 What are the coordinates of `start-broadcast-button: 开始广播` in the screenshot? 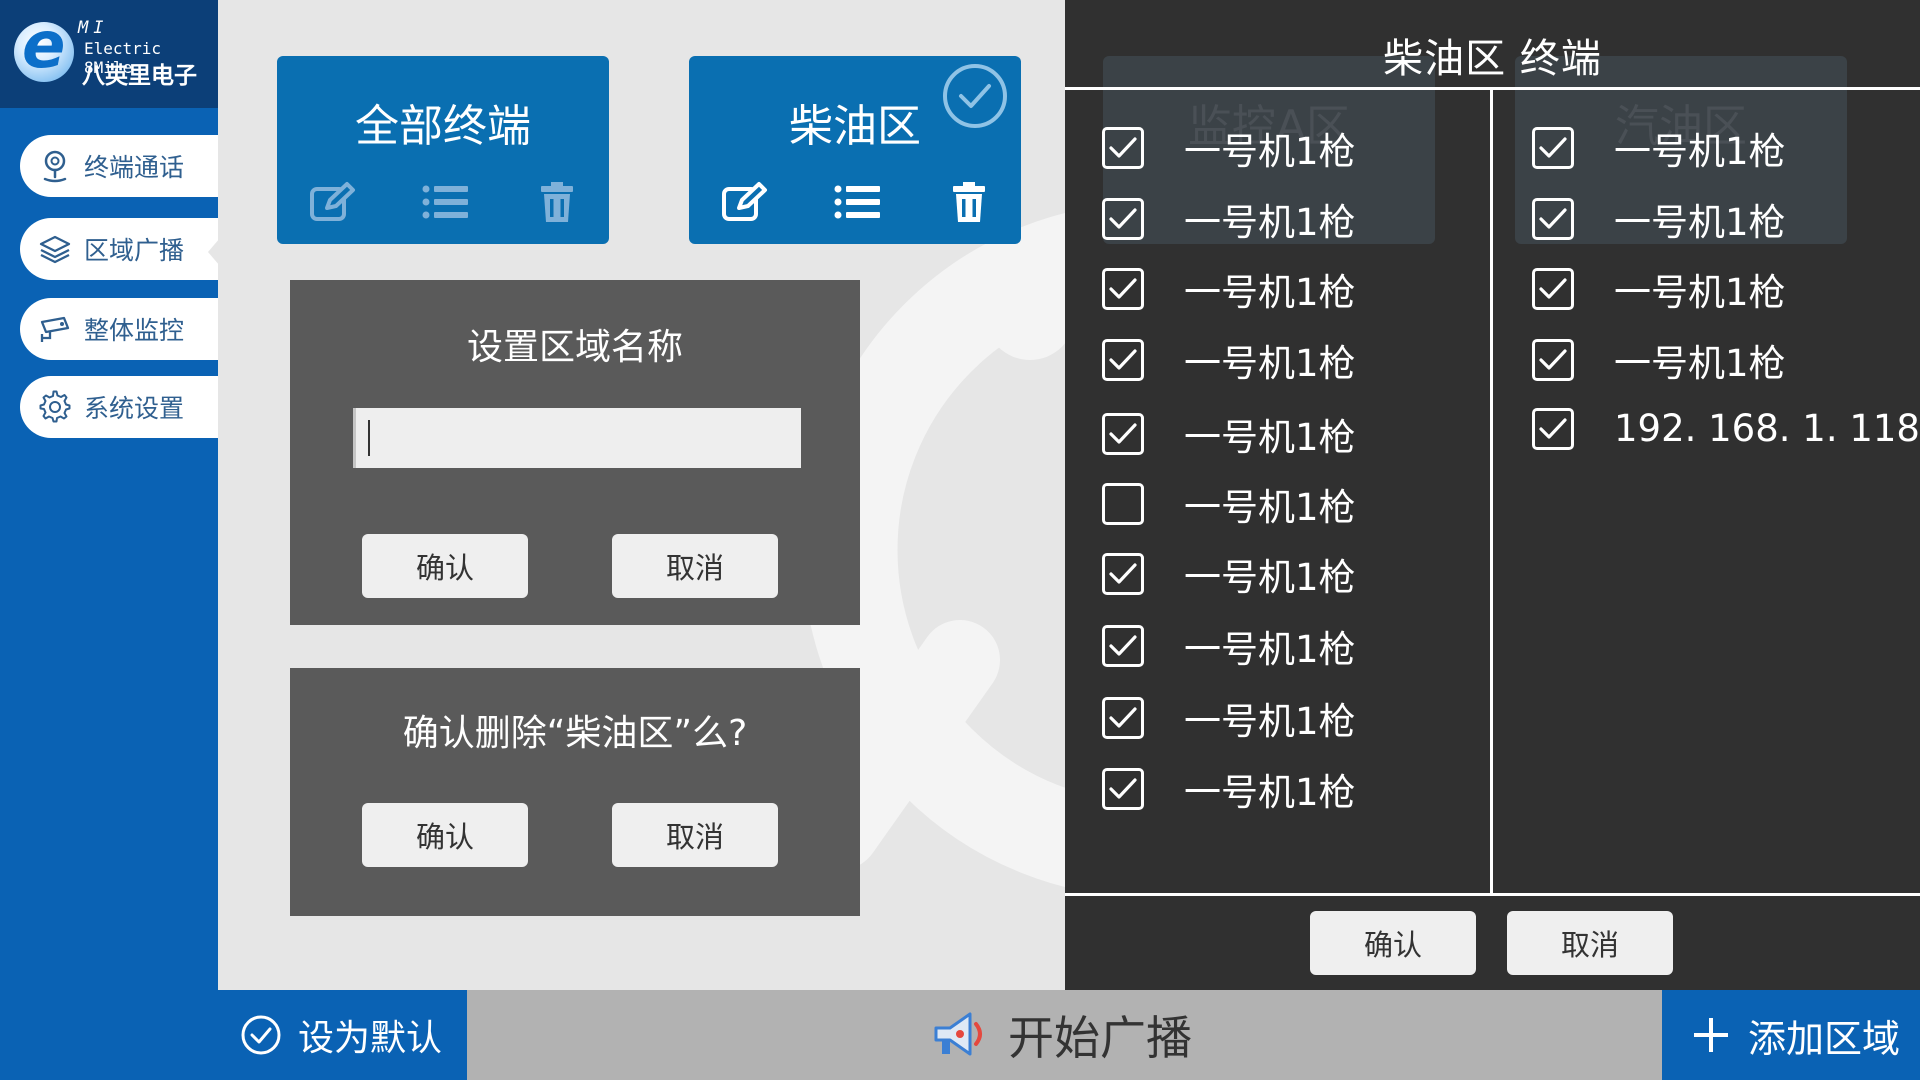 It's located at (1061, 1035).